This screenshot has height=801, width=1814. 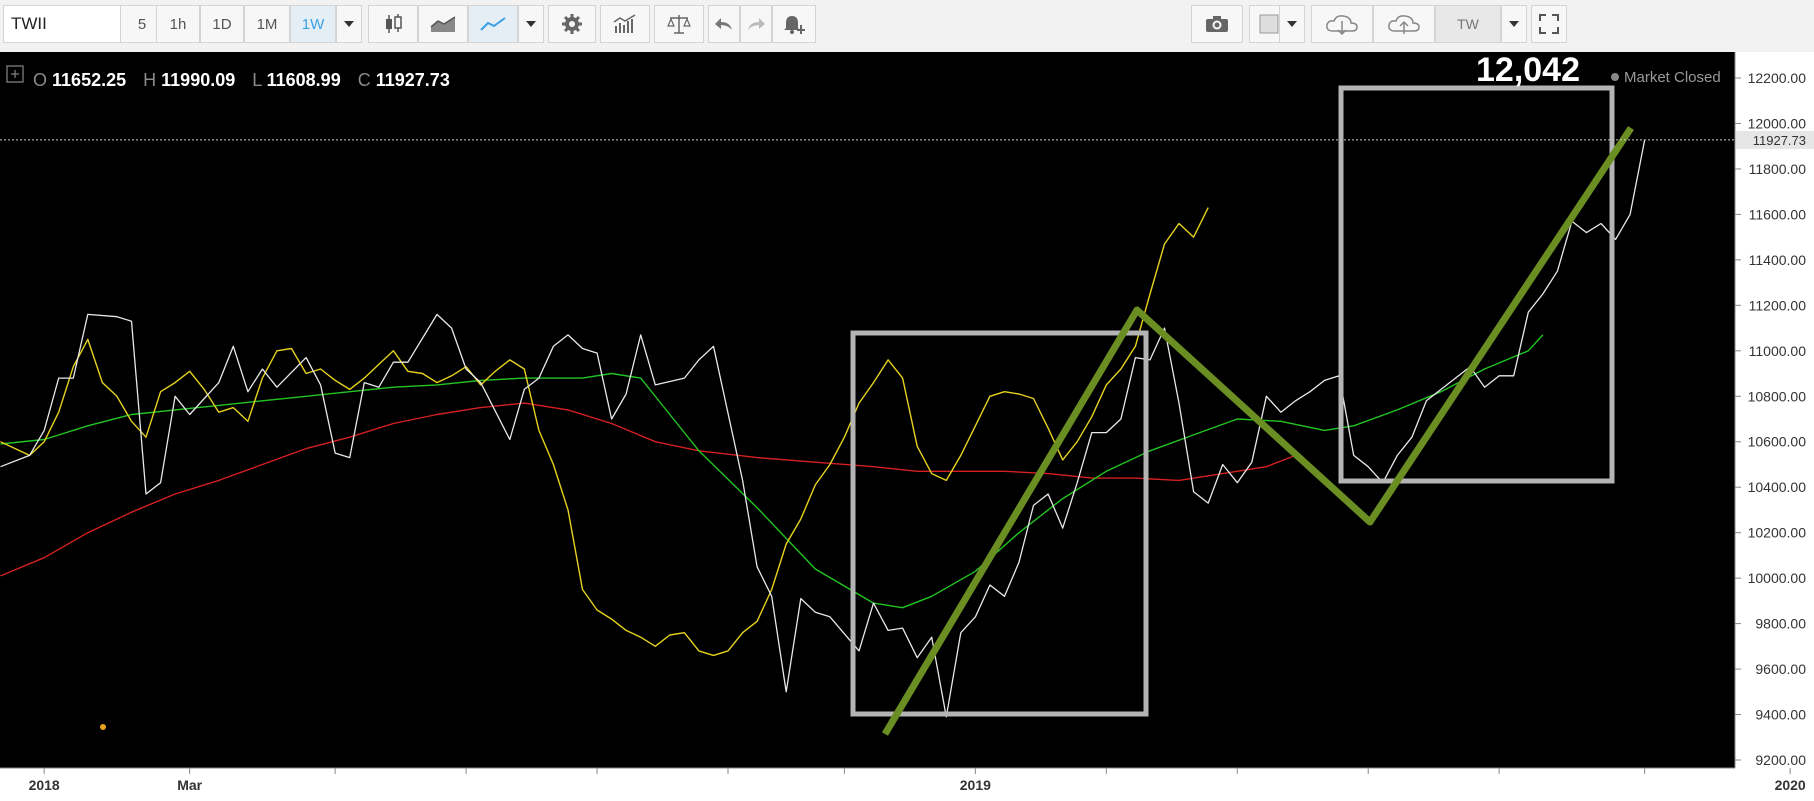 What do you see at coordinates (1468, 24) in the screenshot?
I see `exchange-selector: TW` at bounding box center [1468, 24].